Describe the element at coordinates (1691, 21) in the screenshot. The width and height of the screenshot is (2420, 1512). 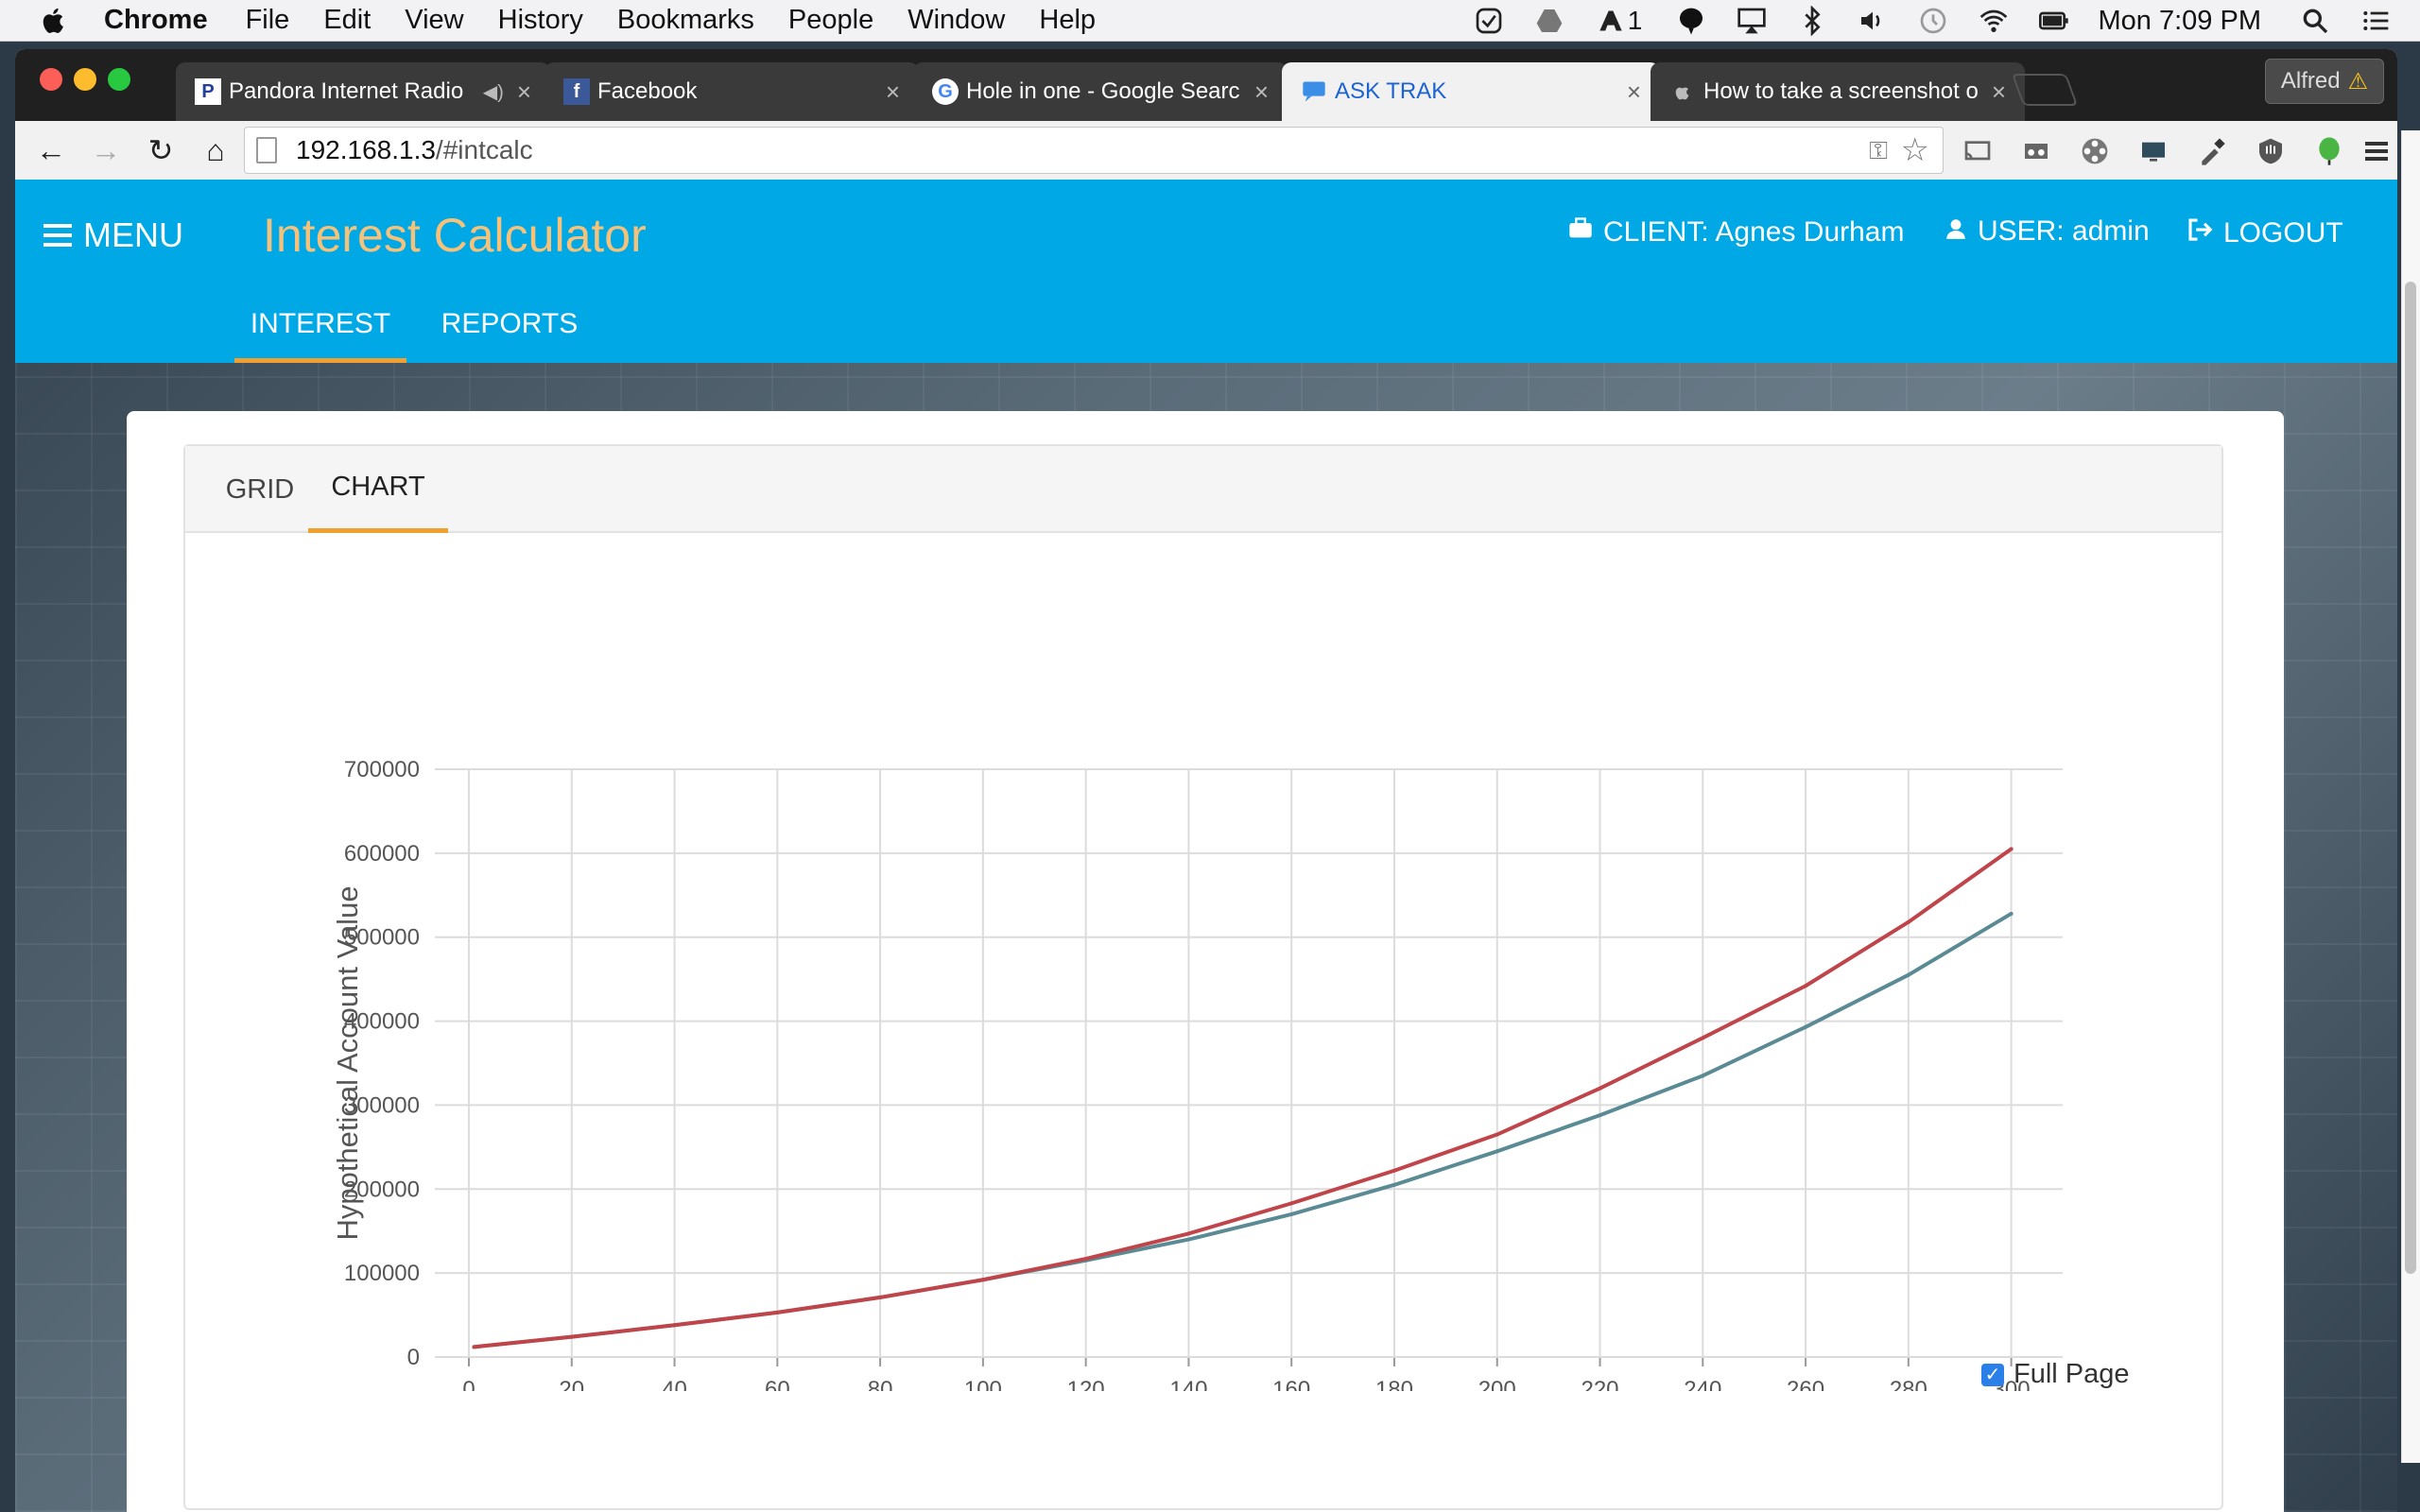
I see `notification-balloon-icon` at that location.